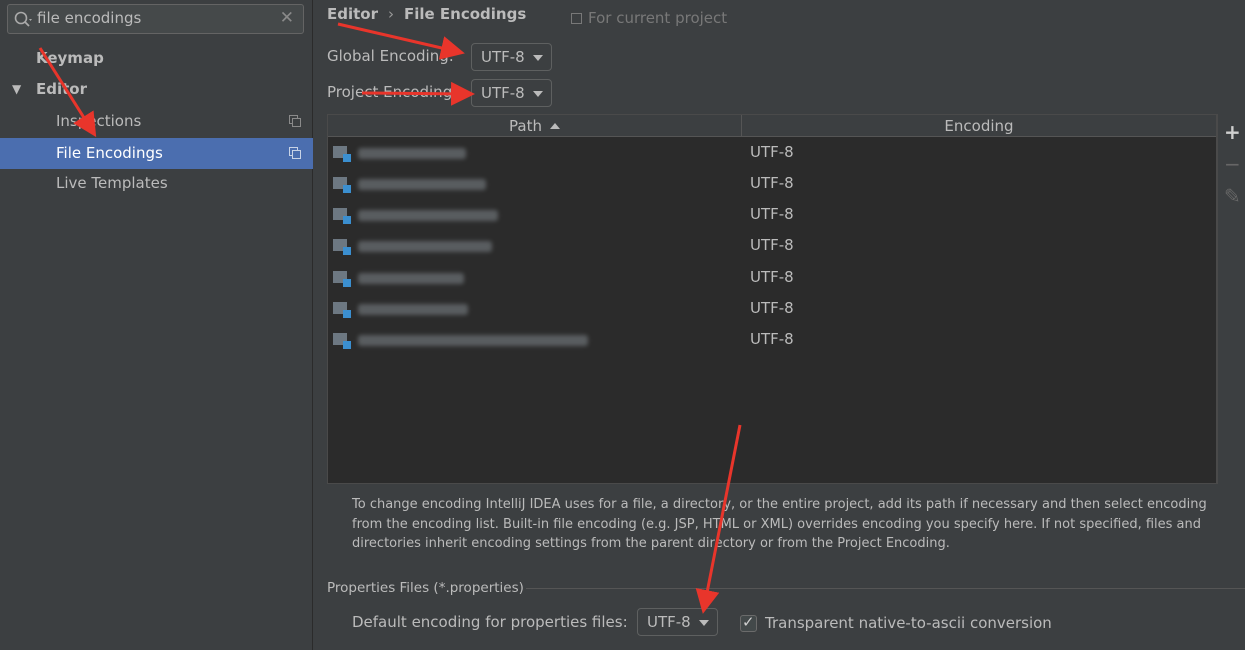 This screenshot has width=1245, height=650. Describe the element at coordinates (156, 89) in the screenshot. I see `sidebar-item-editor: ▼ Editor` at that location.